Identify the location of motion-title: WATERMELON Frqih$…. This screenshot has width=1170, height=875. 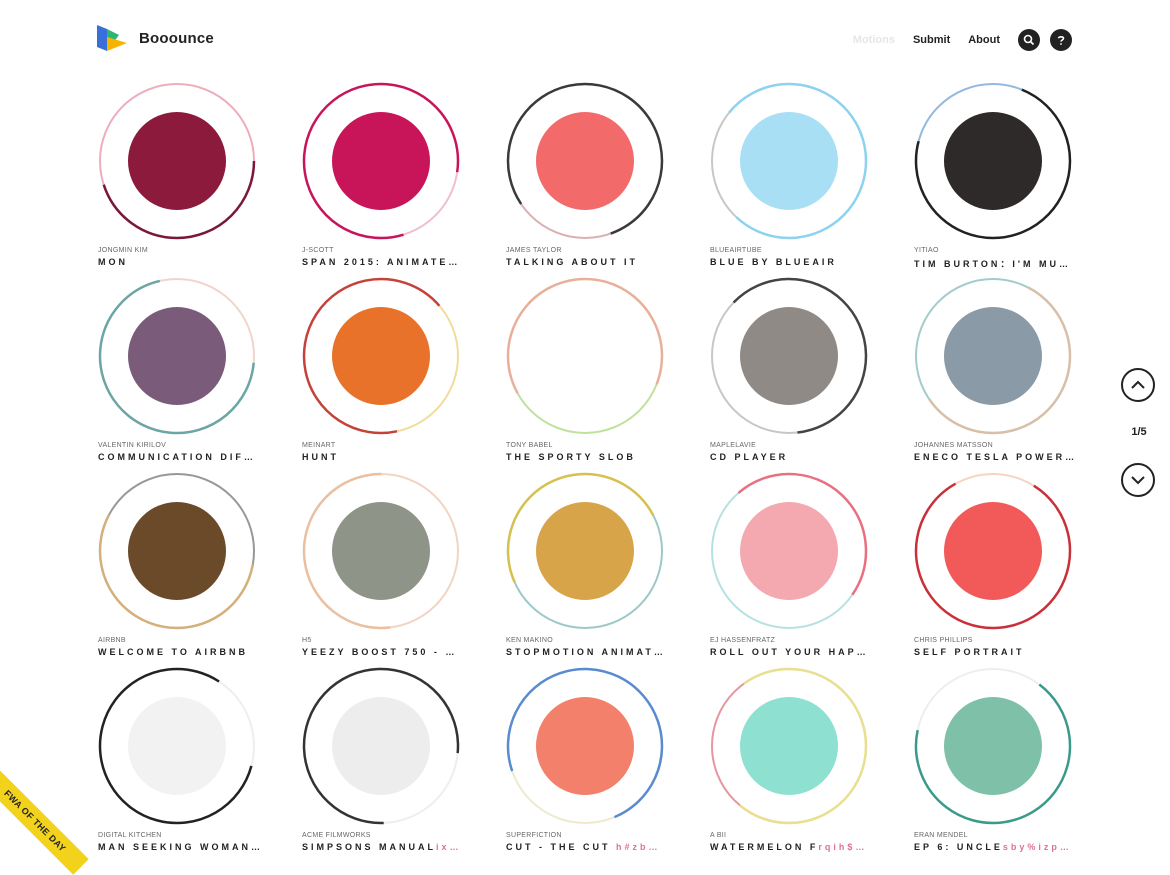
(797, 847).